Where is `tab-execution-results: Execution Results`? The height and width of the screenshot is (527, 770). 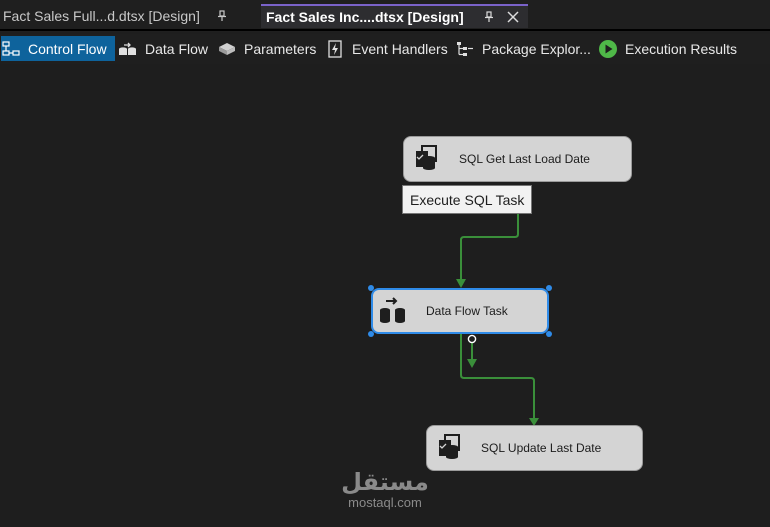
tab-execution-results: Execution Results is located at coordinates (667, 48).